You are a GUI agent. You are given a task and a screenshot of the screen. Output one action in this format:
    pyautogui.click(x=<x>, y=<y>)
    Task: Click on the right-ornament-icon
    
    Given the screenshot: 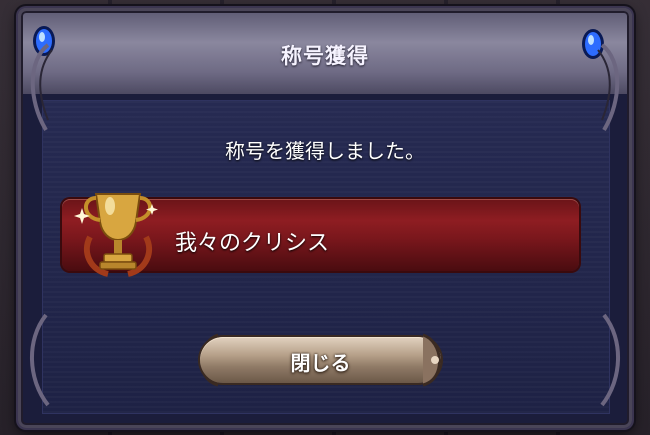 What is the action you would take?
    pyautogui.click(x=608, y=87)
    